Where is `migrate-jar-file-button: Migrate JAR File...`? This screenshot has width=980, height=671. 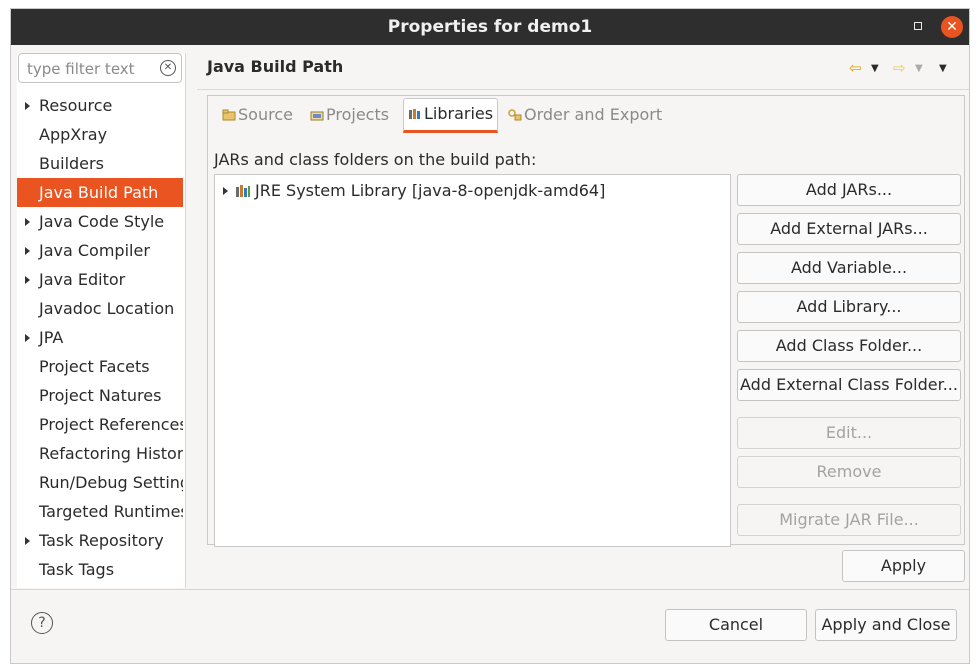
migrate-jar-file-button: Migrate JAR File... is located at coordinates (849, 520).